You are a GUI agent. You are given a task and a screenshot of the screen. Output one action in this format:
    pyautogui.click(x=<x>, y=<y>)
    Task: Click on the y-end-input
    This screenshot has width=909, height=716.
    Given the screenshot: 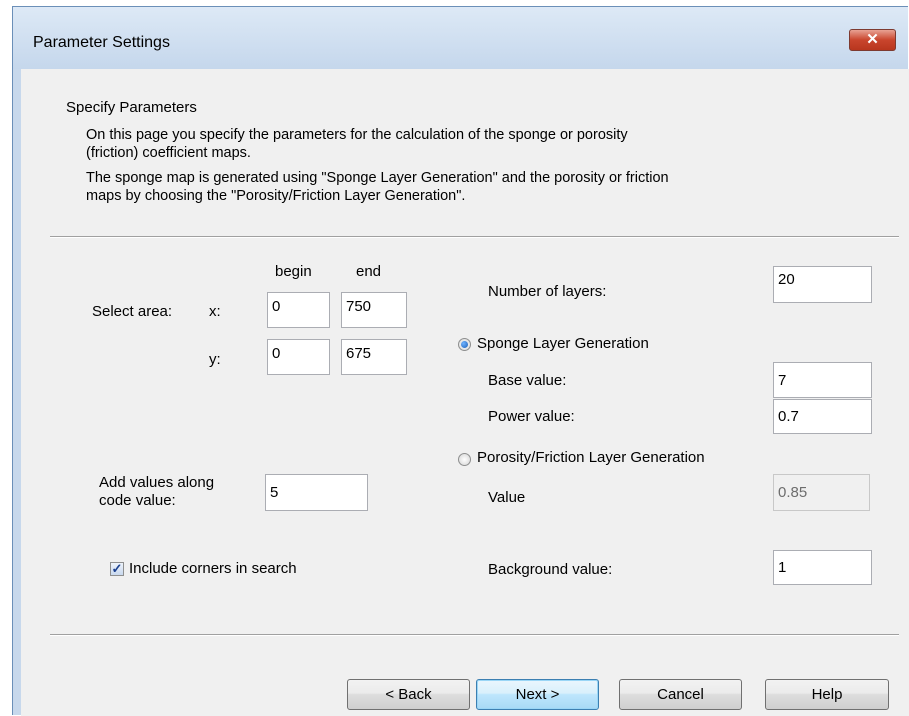 What is the action you would take?
    pyautogui.click(x=374, y=357)
    